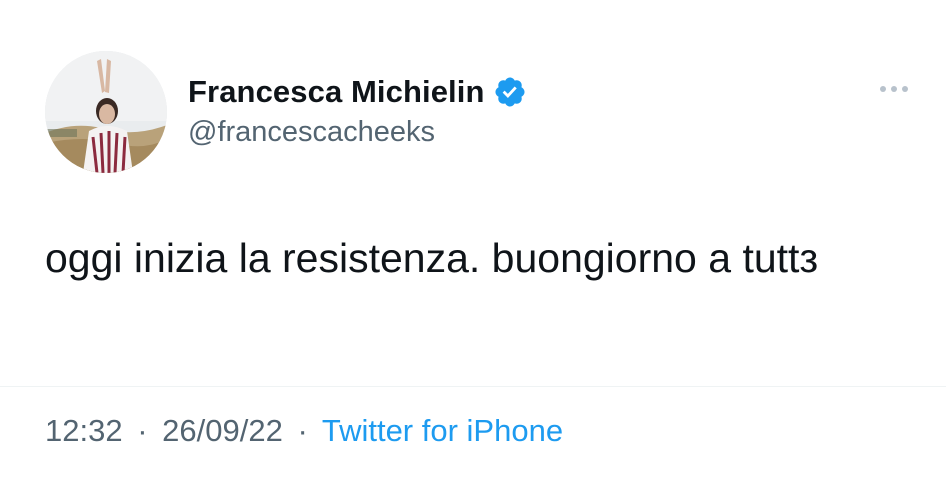 This screenshot has height=482, width=946. I want to click on tweet-source-link: Twitter for iPhone, so click(442, 430).